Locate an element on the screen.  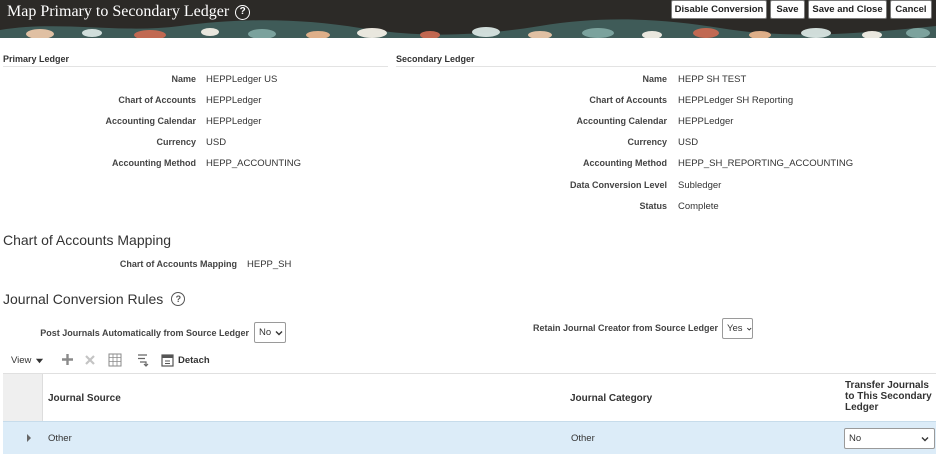
secondary-ledger-heading: Secondary Ledger is located at coordinates (435, 59).